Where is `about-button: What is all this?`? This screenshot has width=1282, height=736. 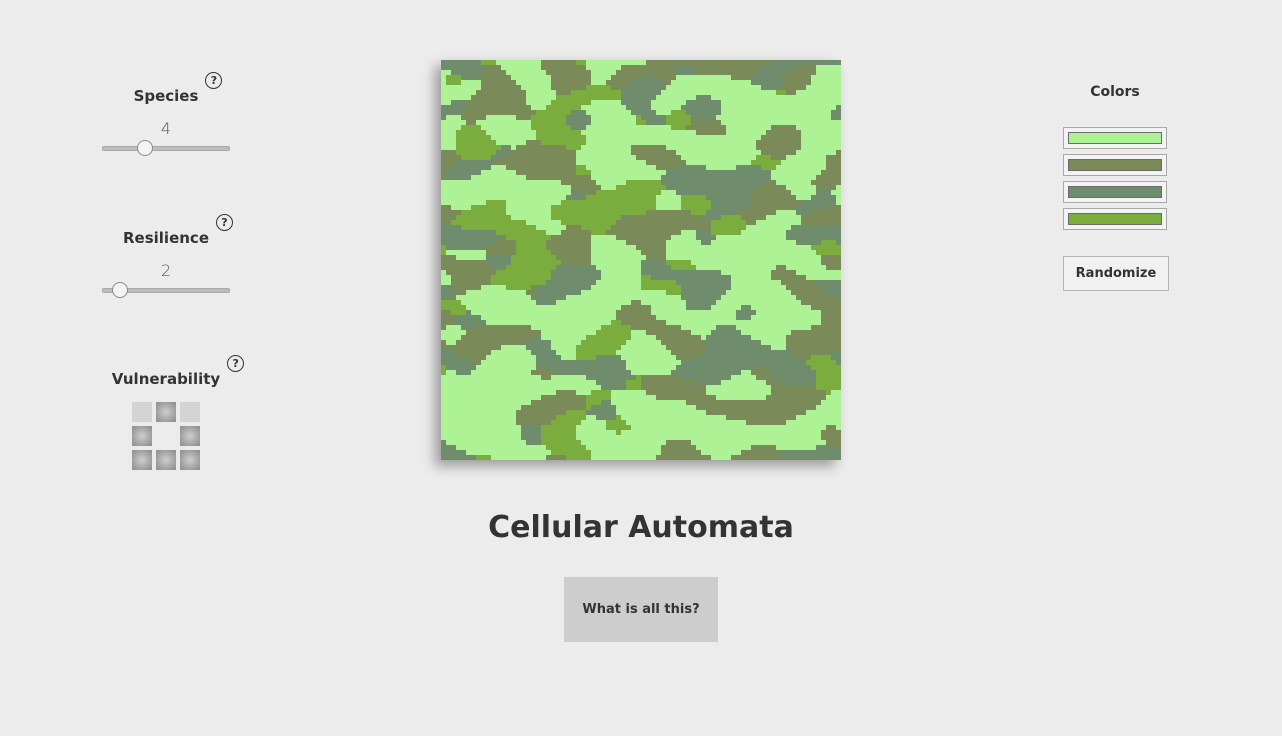
about-button: What is all this? is located at coordinates (641, 609).